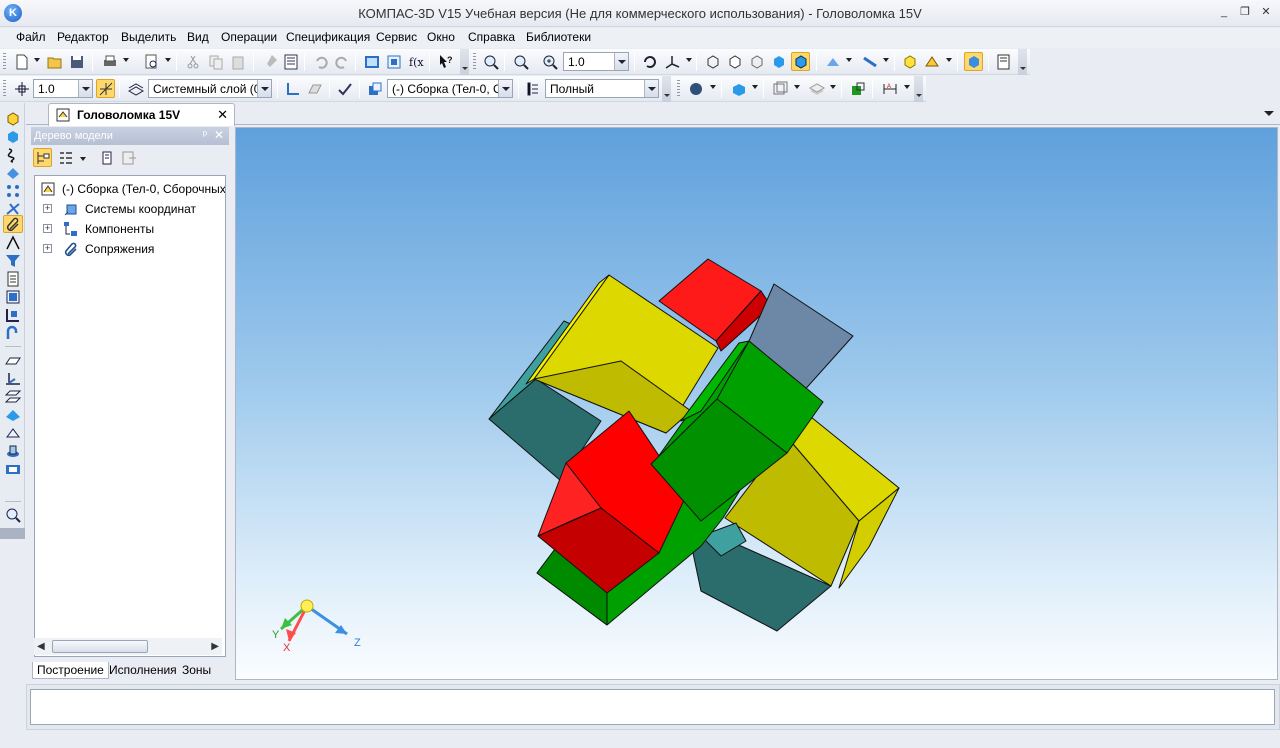 The image size is (1280, 748). What do you see at coordinates (76, 61) in the screenshot?
I see `save-button` at bounding box center [76, 61].